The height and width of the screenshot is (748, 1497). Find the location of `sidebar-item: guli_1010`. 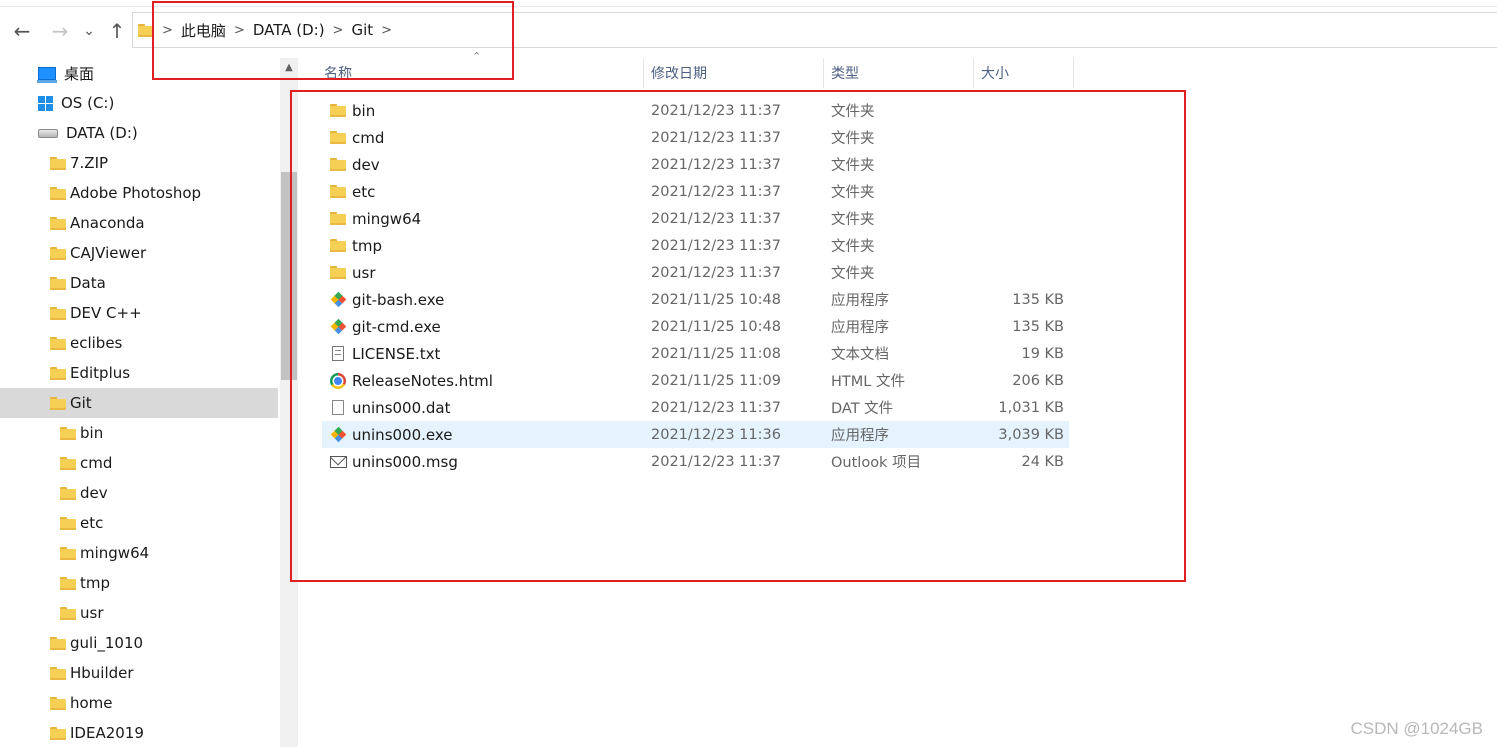

sidebar-item: guli_1010 is located at coordinates (139, 643).